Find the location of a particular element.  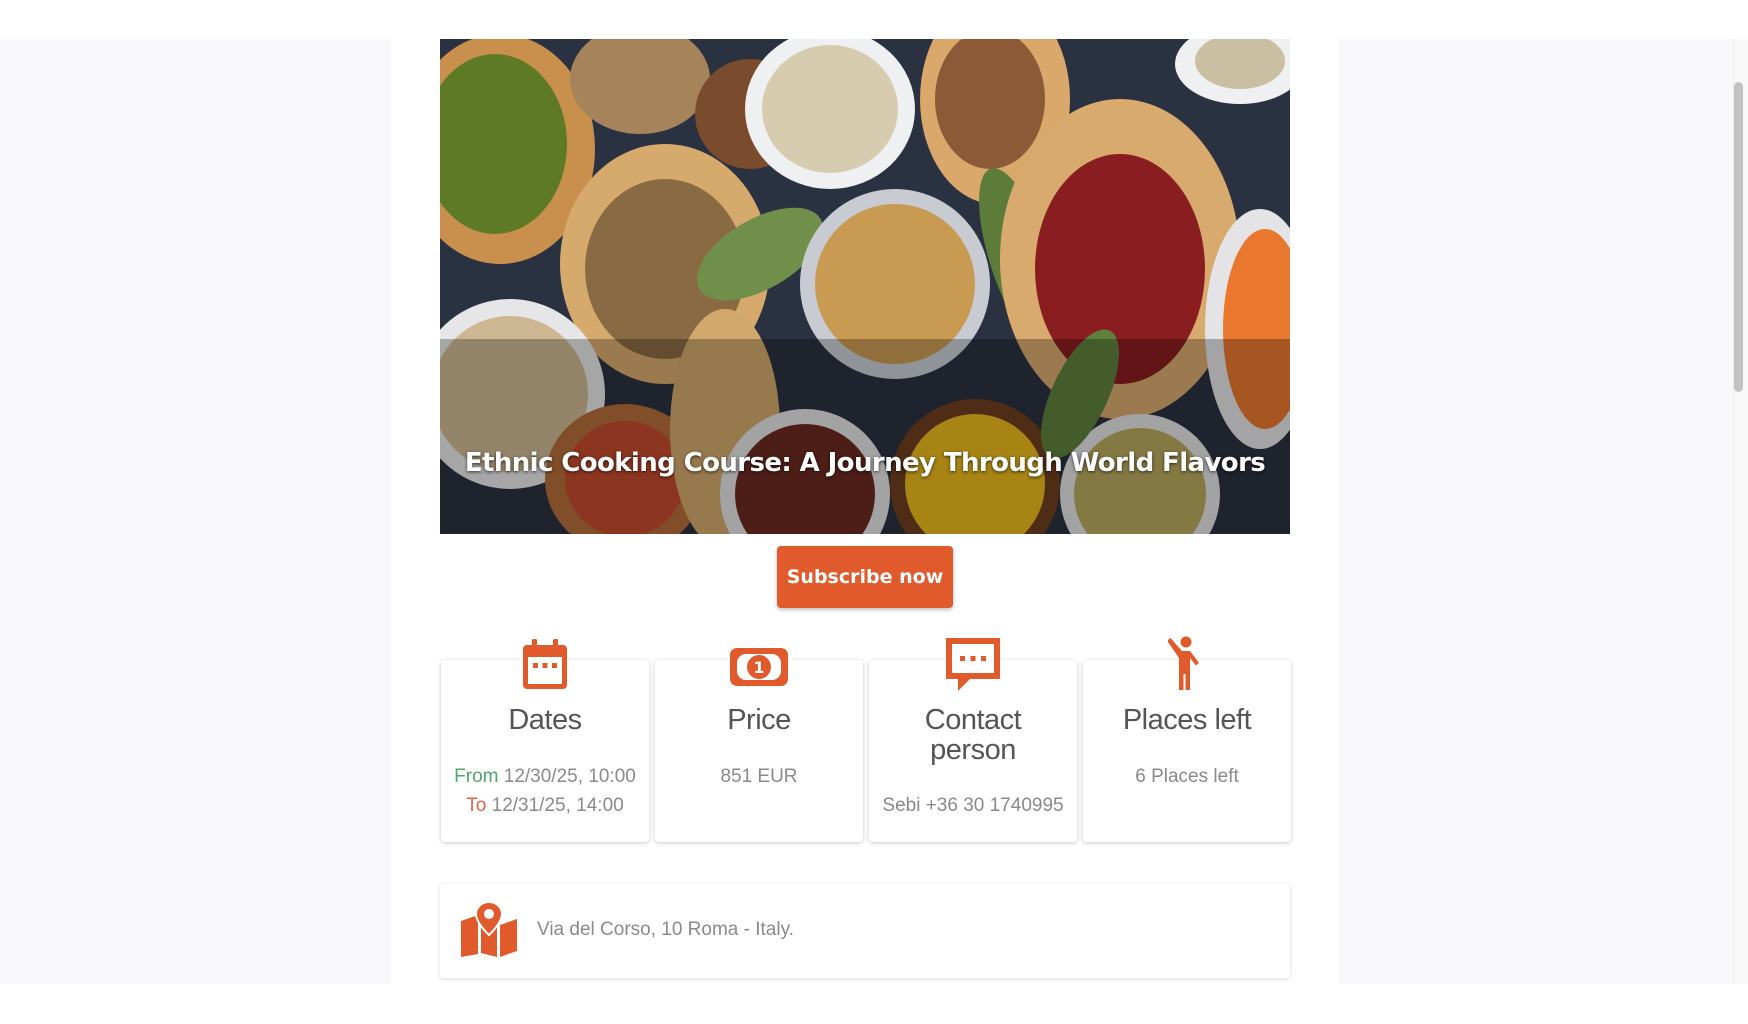

money-icon: 1 is located at coordinates (759, 665).